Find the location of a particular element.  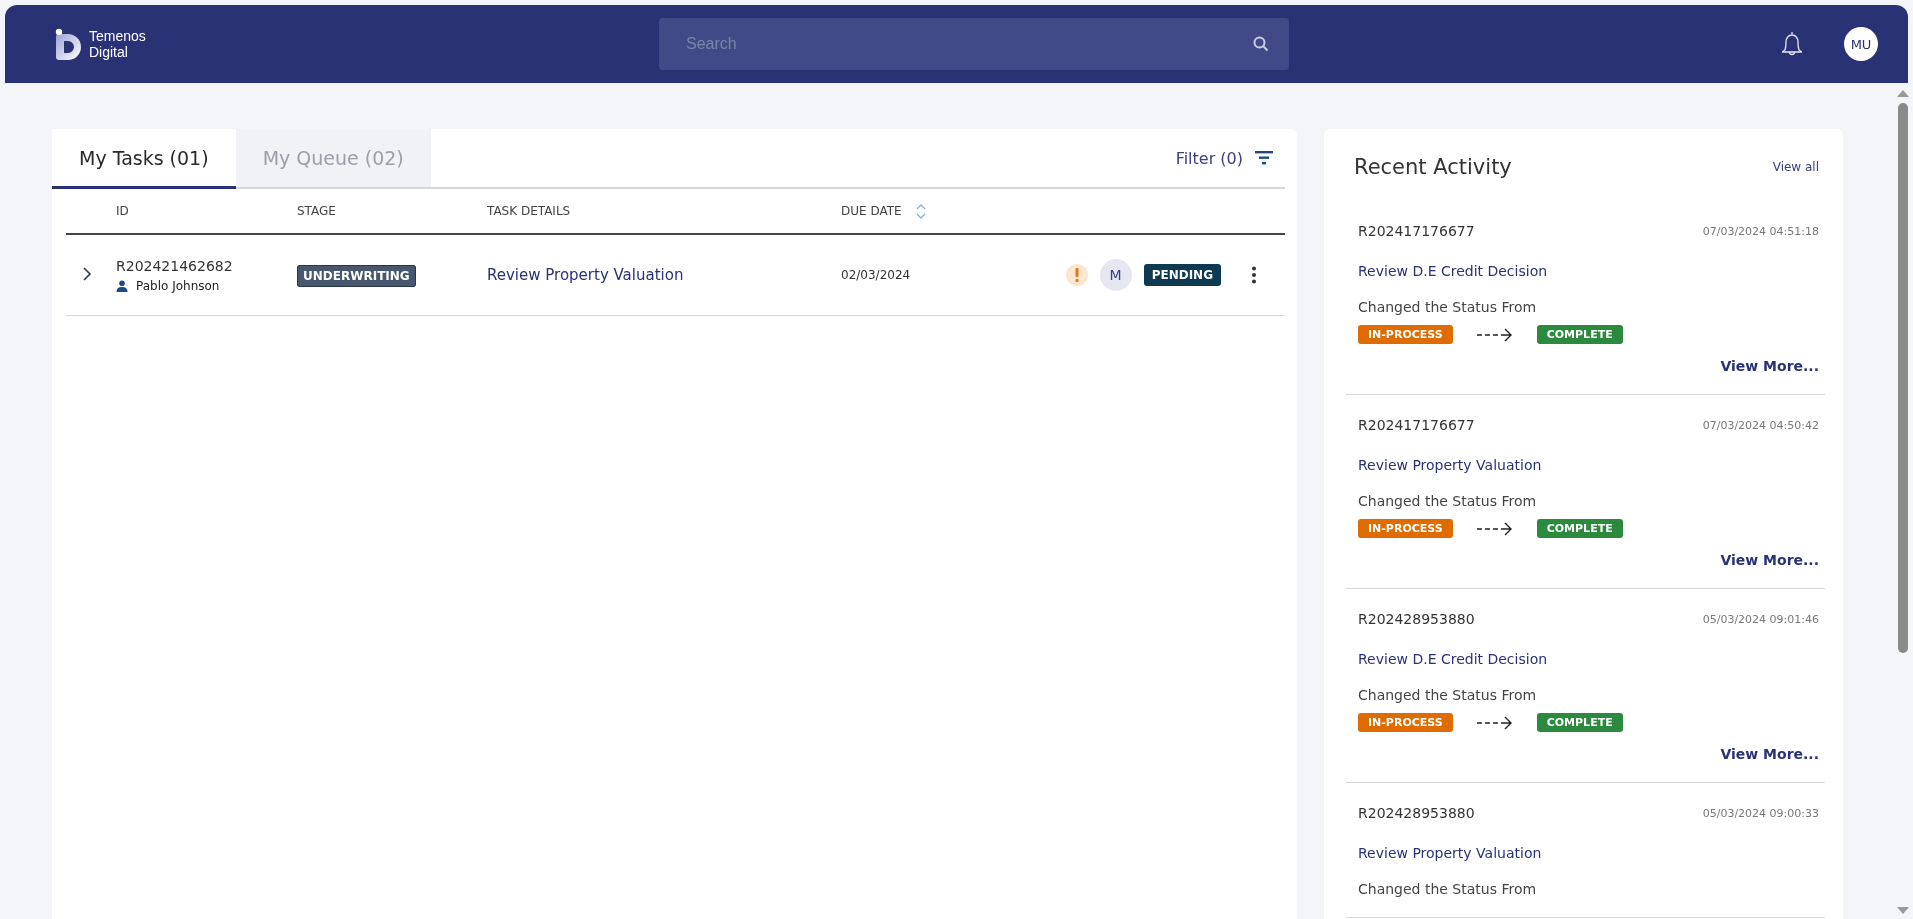

search-icon is located at coordinates (1261, 44).